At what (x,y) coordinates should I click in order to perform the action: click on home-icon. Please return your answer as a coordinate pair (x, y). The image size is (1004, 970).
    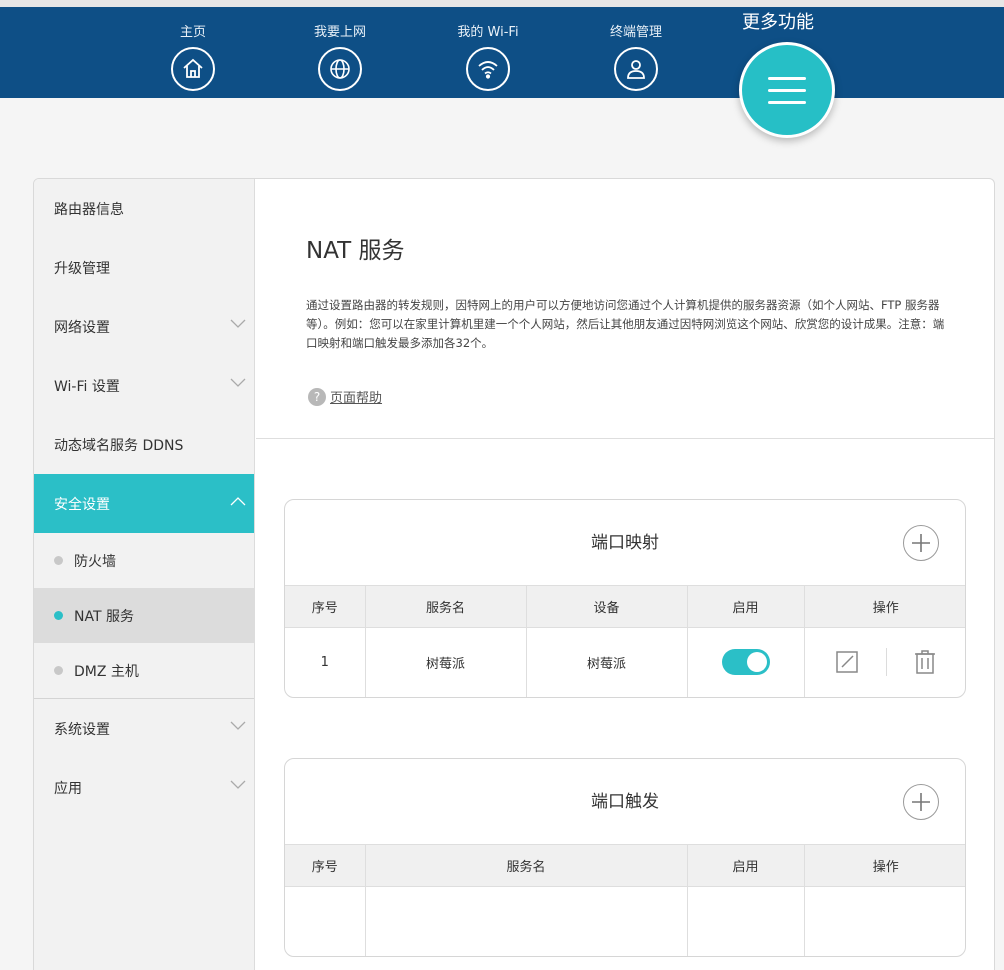
    Looking at the image, I should click on (193, 69).